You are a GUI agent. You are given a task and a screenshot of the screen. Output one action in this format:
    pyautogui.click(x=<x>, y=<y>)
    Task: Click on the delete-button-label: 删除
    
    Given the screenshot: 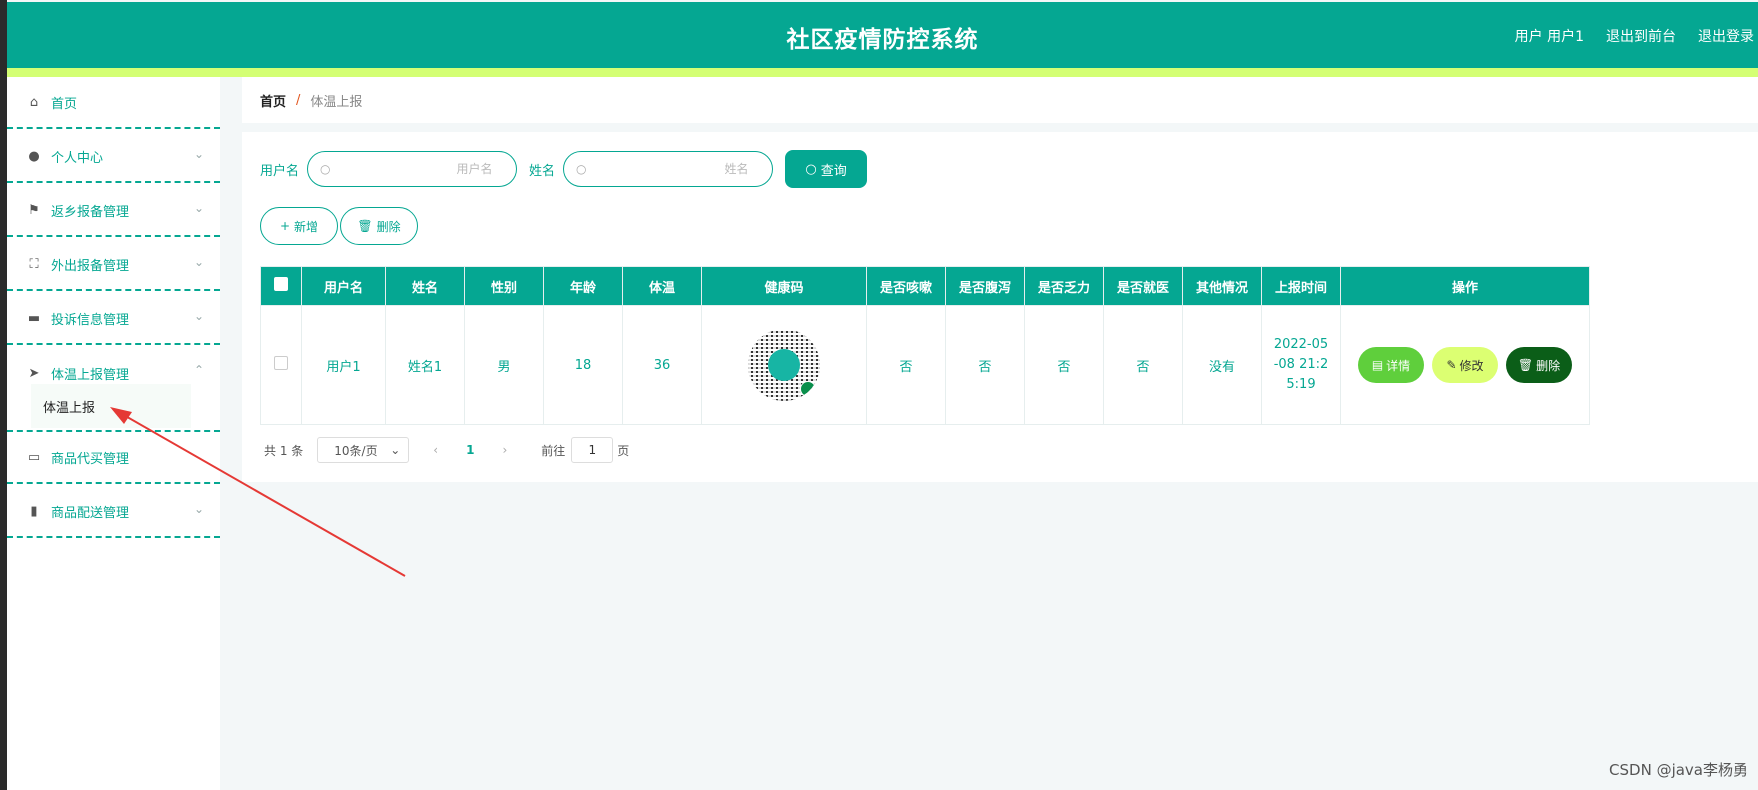 What is the action you would take?
    pyautogui.click(x=388, y=226)
    